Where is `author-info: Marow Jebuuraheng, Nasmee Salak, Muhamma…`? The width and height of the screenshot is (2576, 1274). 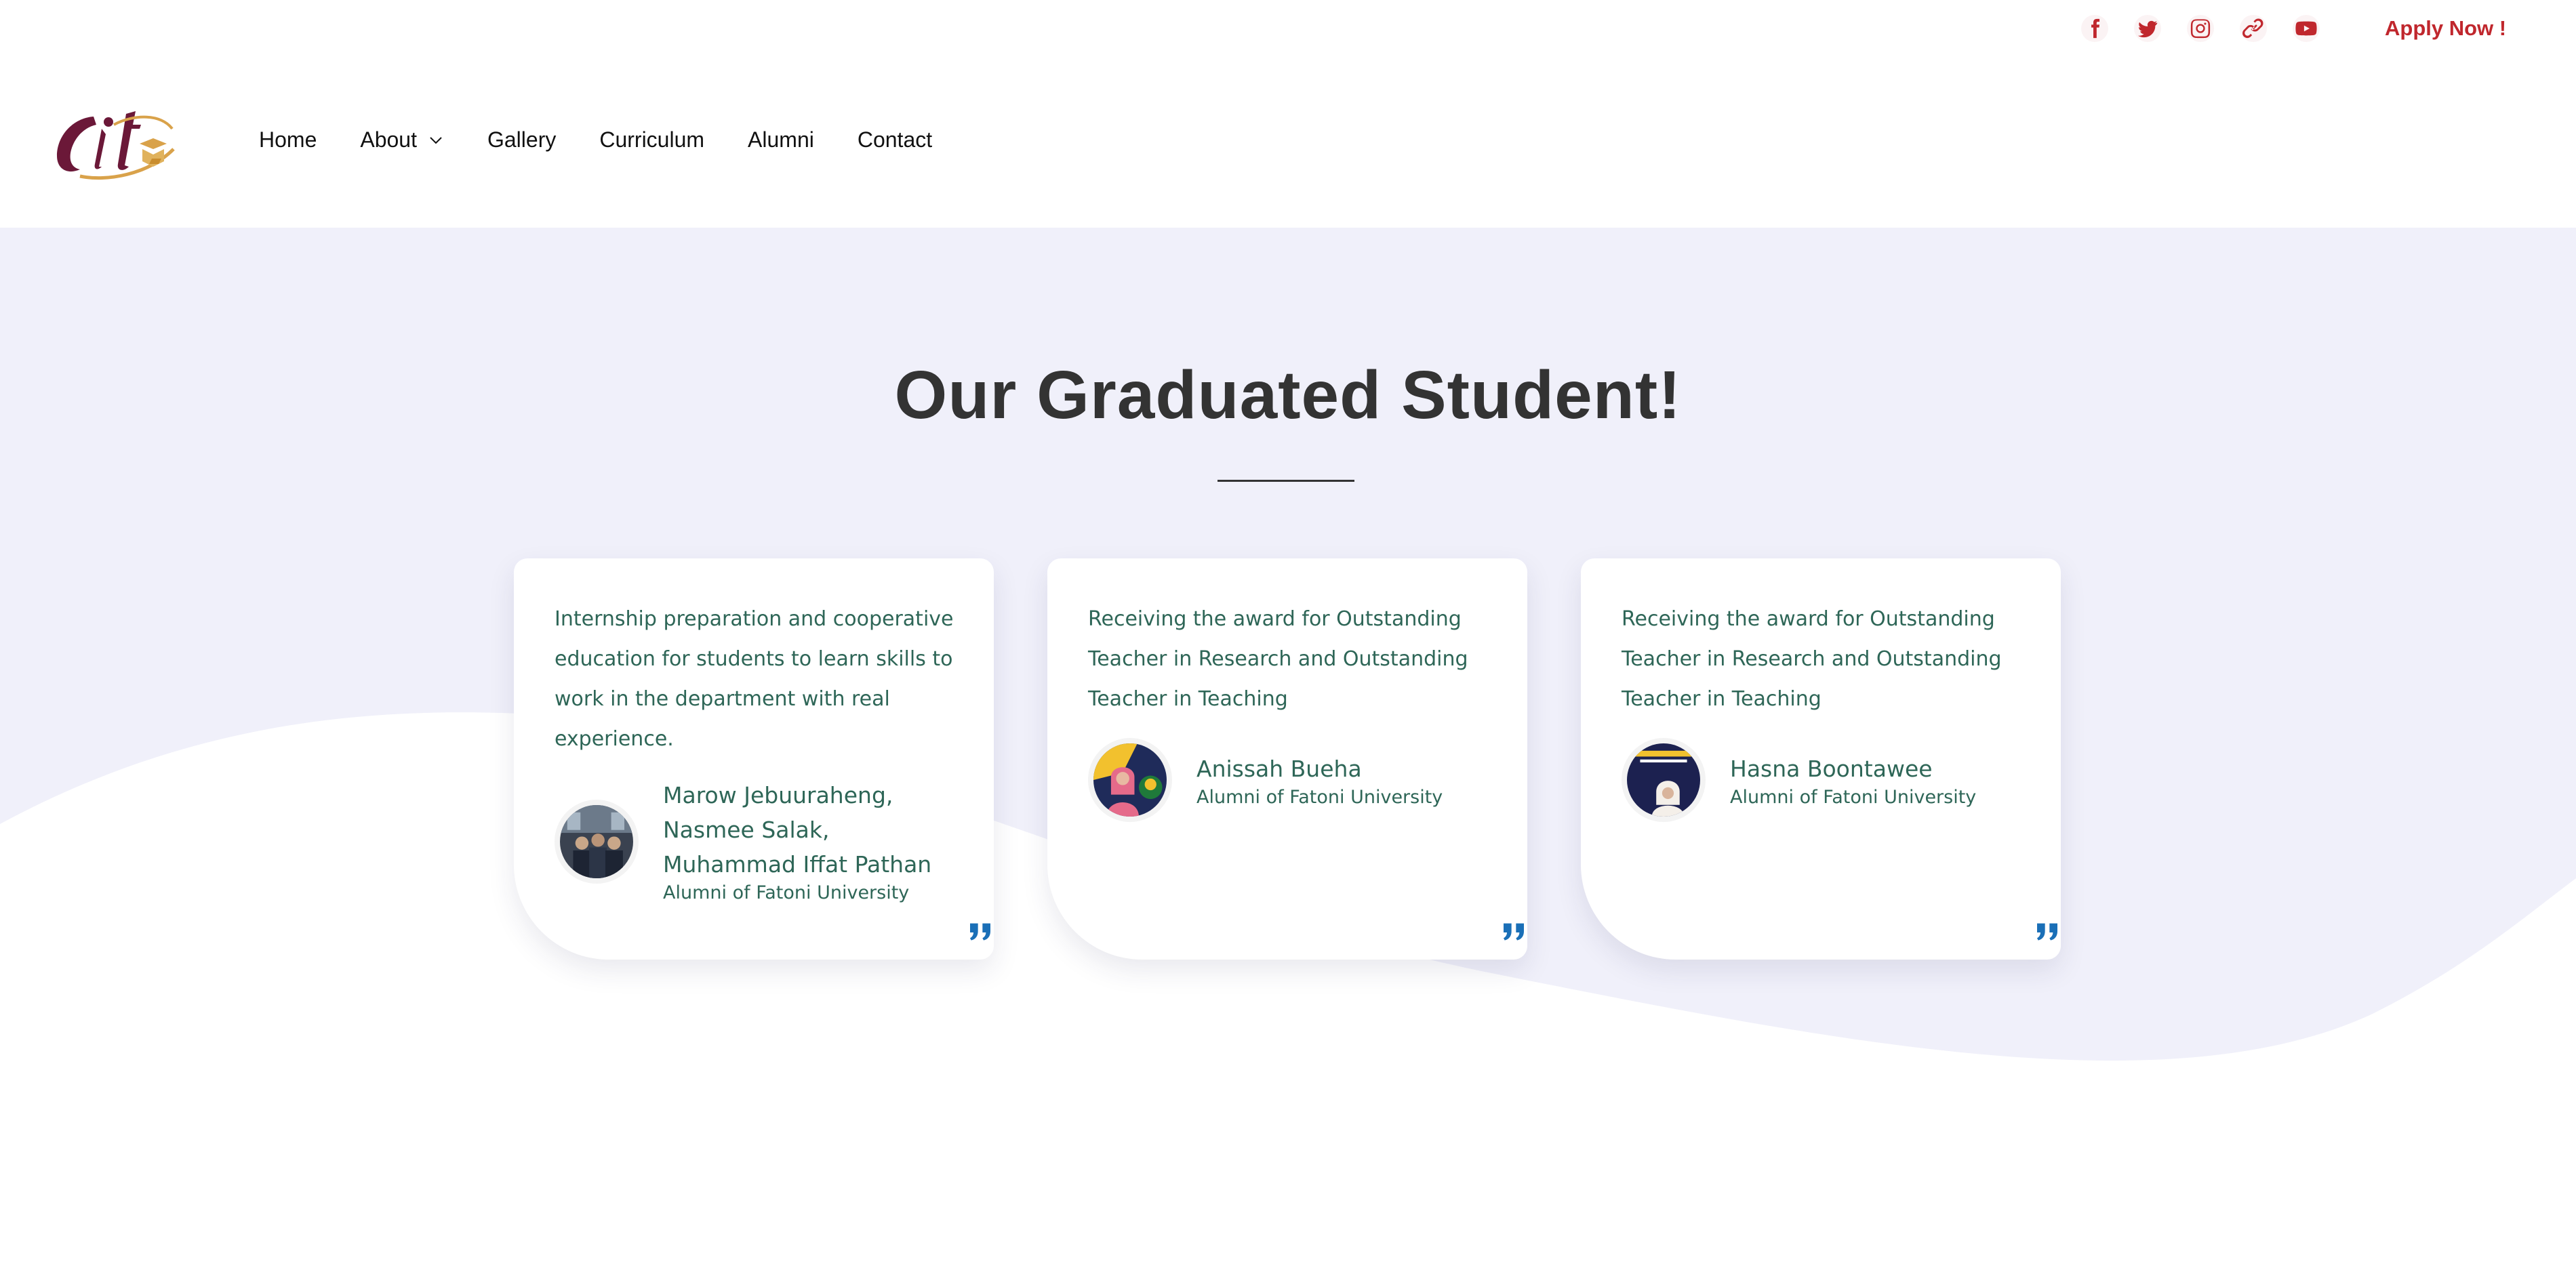
author-info: Marow Jebuuraheng, Nasmee Salak, Muhamma… is located at coordinates (808, 841).